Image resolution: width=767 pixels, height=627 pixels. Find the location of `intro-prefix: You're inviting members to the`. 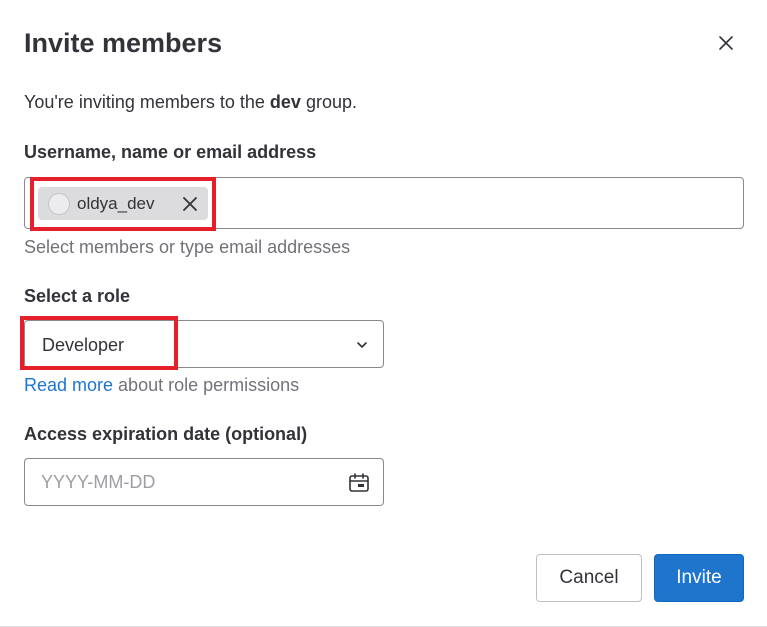

intro-prefix: You're inviting members to the is located at coordinates (147, 102).